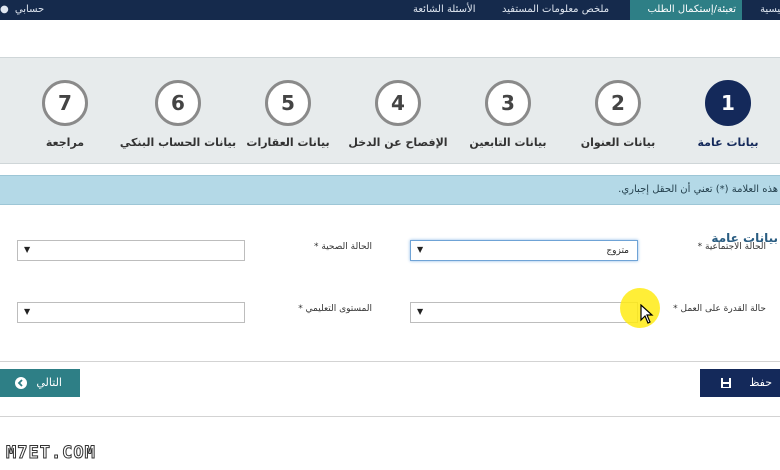 This screenshot has height=470, width=780. Describe the element at coordinates (343, 247) in the screenshot. I see `health-status-label: الحالة الصحية *` at that location.